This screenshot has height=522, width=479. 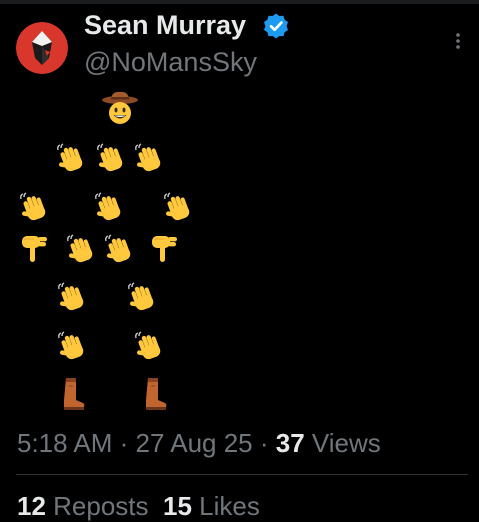 I want to click on likes-count: 15, so click(x=177, y=506).